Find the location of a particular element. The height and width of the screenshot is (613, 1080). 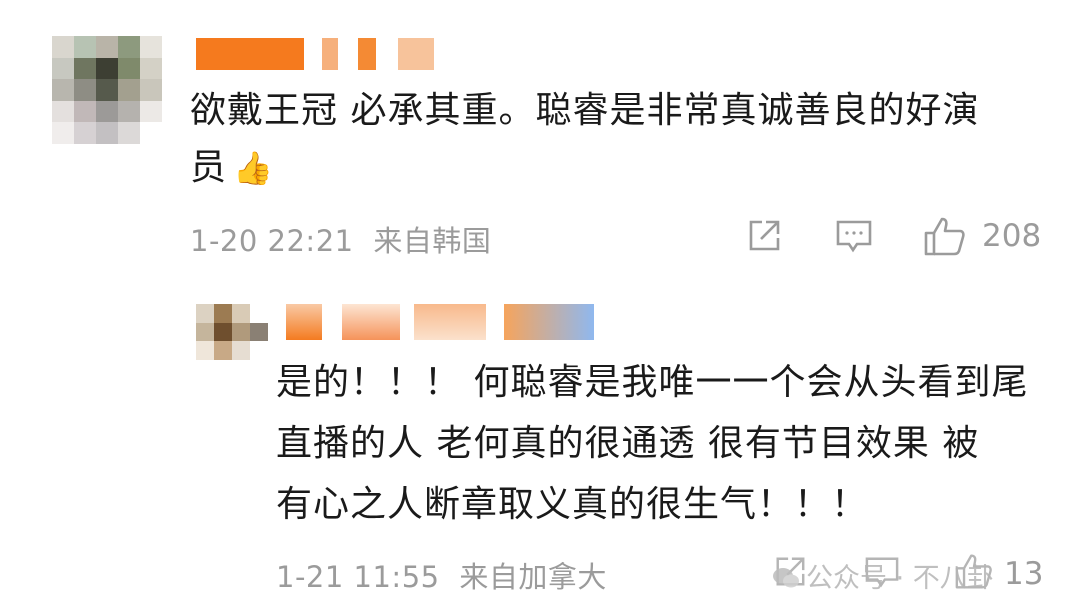

comment-meta: 1-21 11:55 来自加拿大 is located at coordinates (441, 575).